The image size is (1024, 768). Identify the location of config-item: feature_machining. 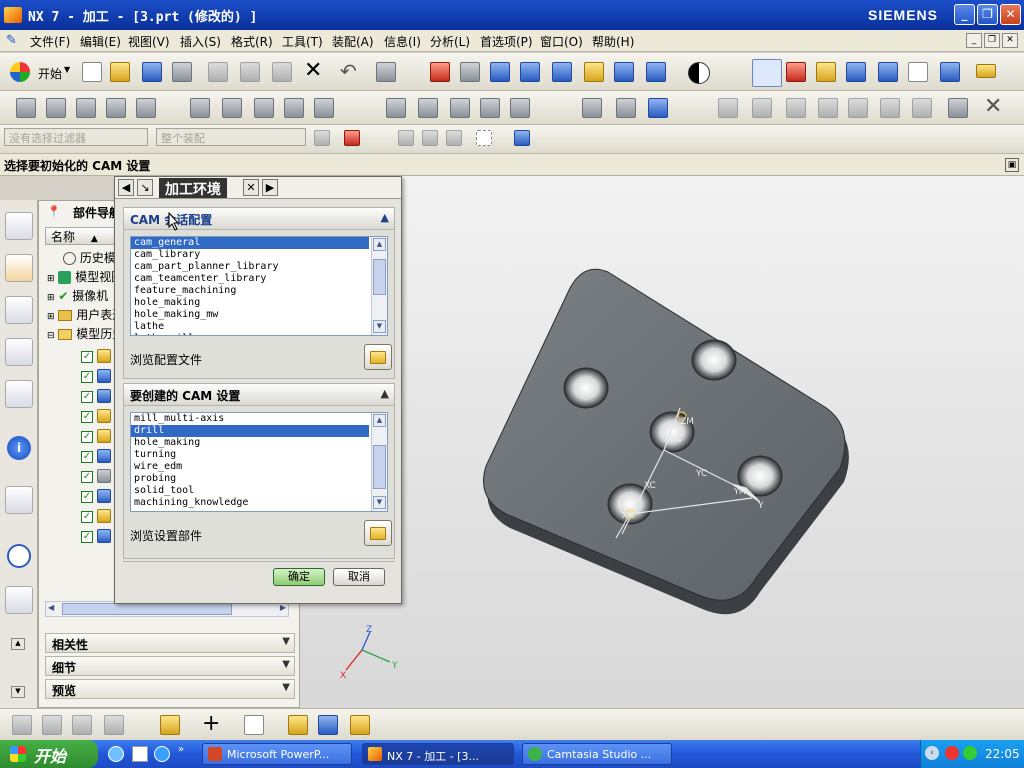
(250, 291).